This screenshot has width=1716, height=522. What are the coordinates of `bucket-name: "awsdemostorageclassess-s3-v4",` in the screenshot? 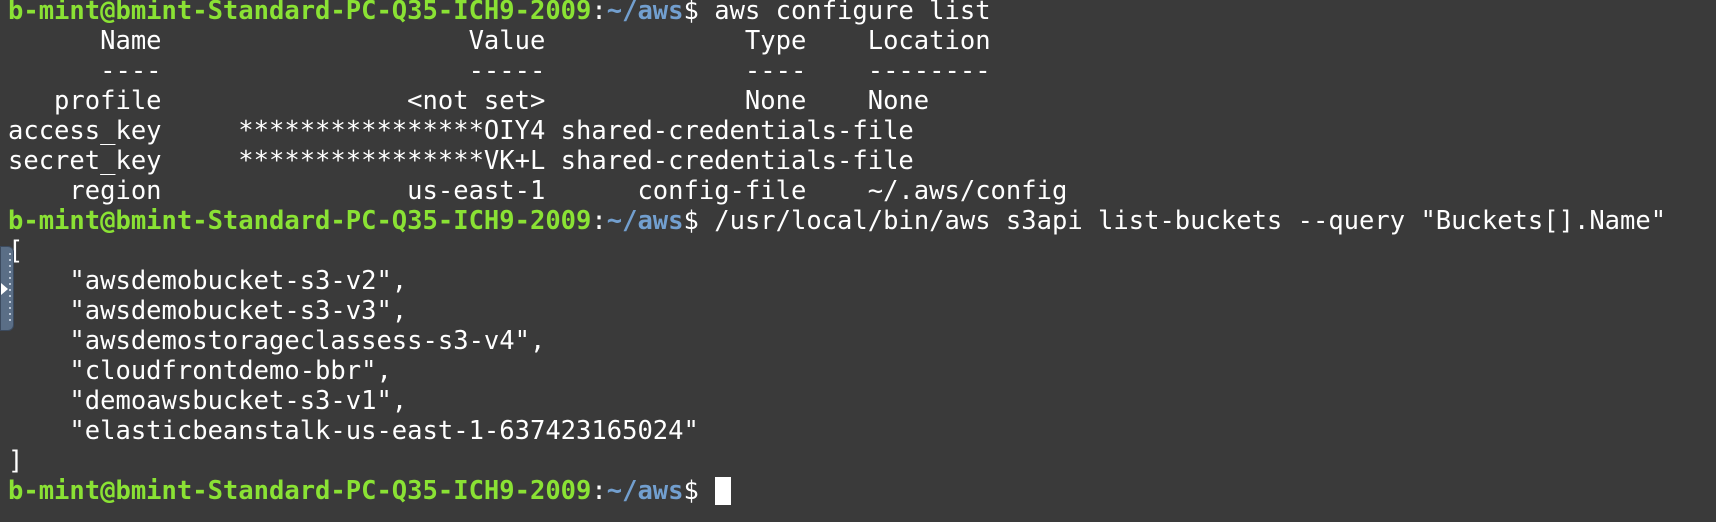 It's located at (277, 341).